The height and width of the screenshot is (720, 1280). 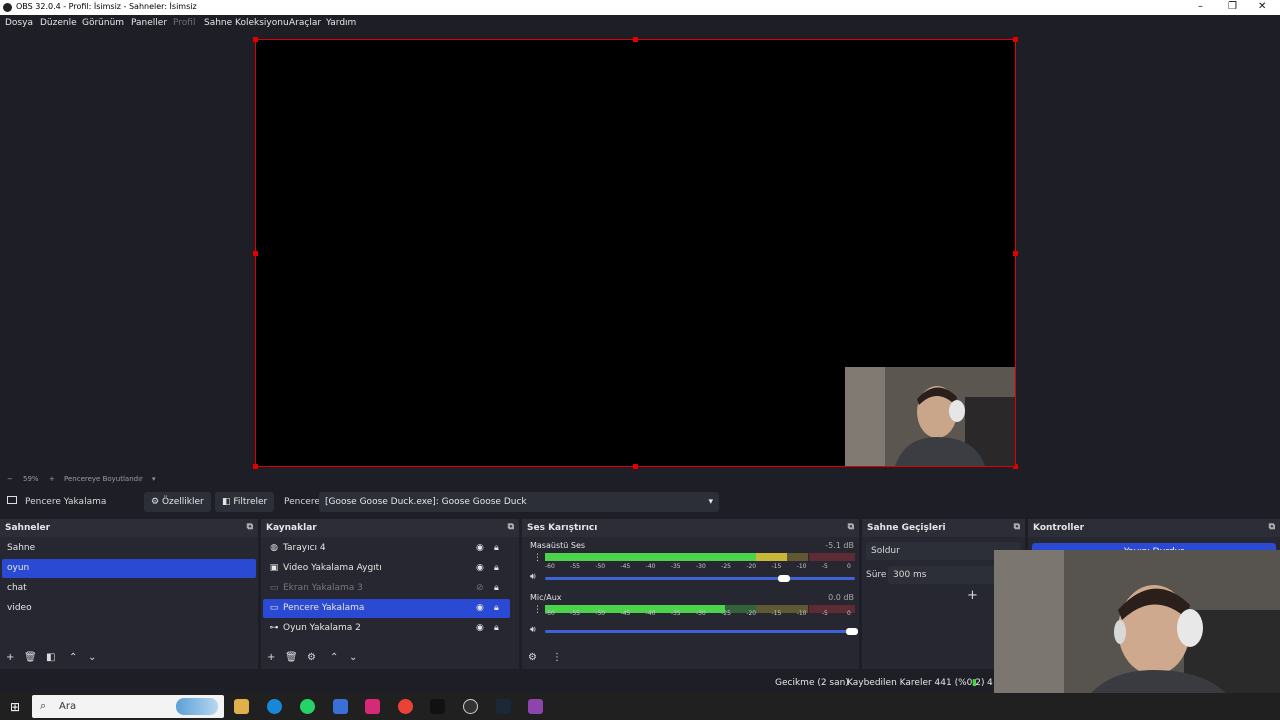 What do you see at coordinates (386, 588) in the screenshot?
I see `source-item: ▭ Ekran Yakalama 3 ⊘ 🔒︎` at bounding box center [386, 588].